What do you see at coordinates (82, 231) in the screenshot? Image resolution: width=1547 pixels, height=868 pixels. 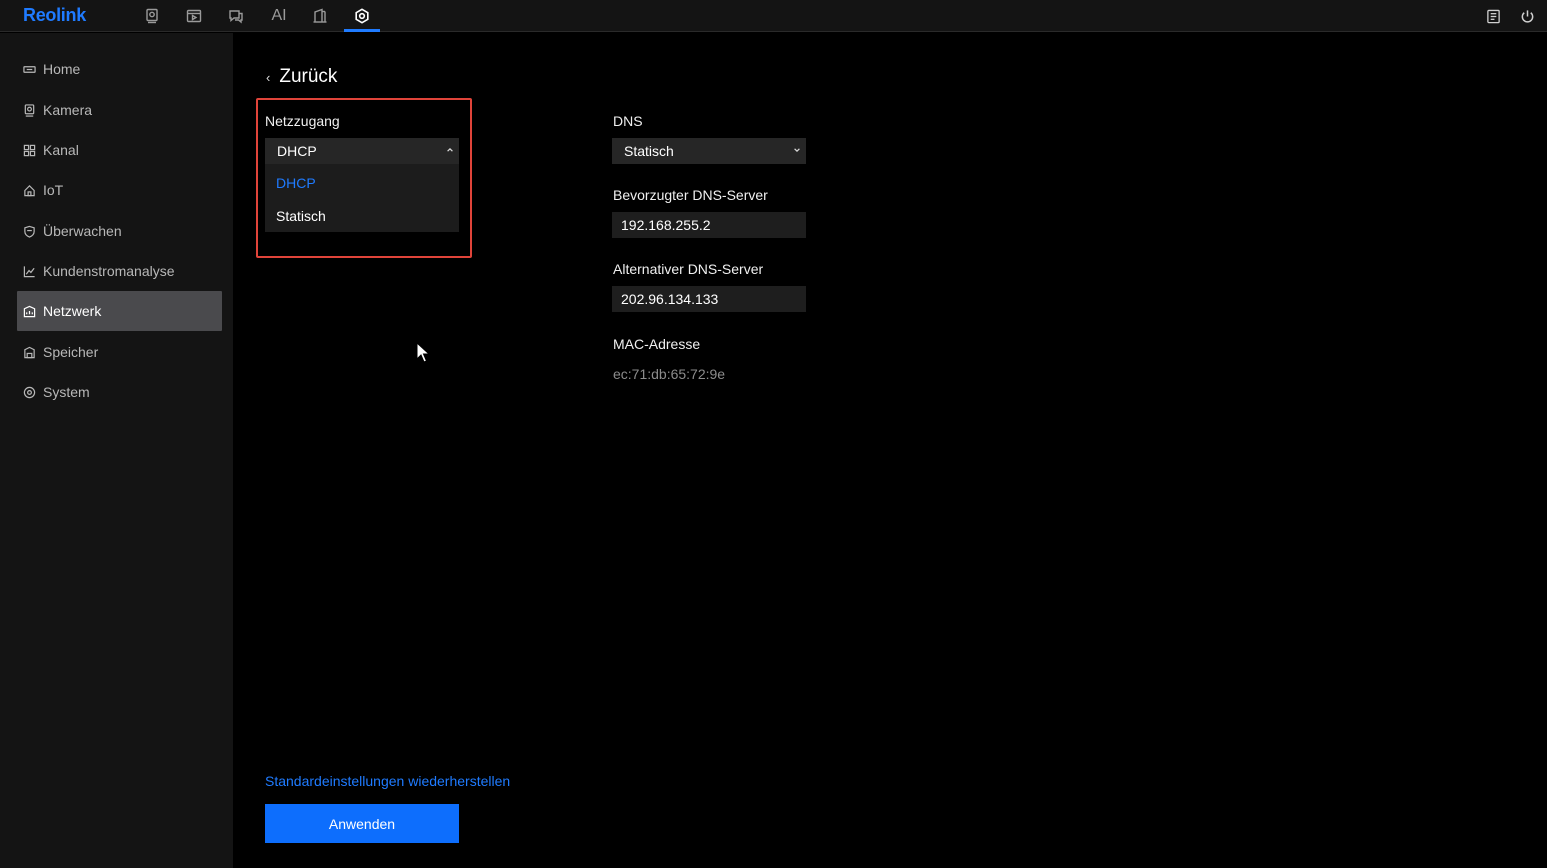 I see `sidebar-item-label: Überwachen` at bounding box center [82, 231].